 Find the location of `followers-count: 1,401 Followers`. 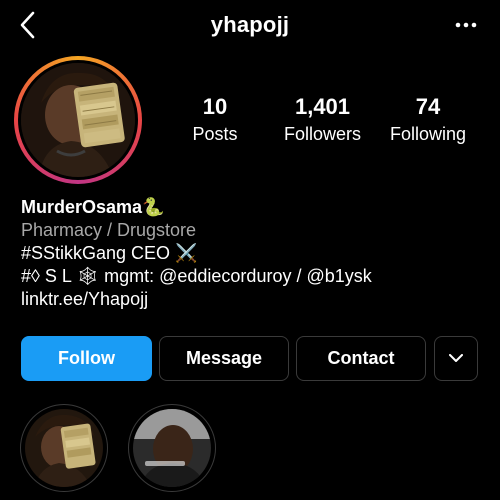

followers-count: 1,401 Followers is located at coordinates (322, 120).